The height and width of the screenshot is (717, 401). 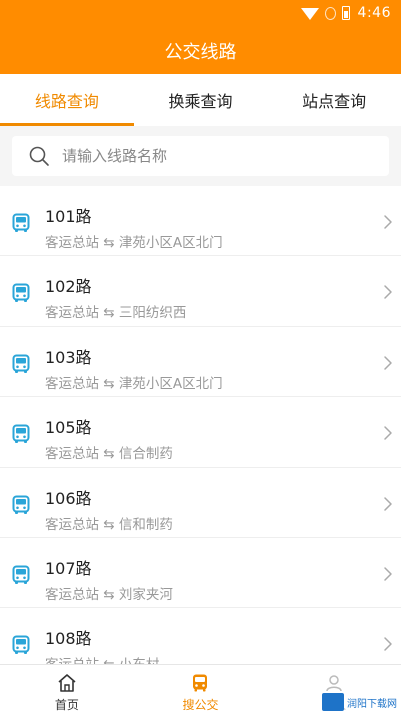 What do you see at coordinates (68, 357) in the screenshot?
I see `route-name: 103路` at bounding box center [68, 357].